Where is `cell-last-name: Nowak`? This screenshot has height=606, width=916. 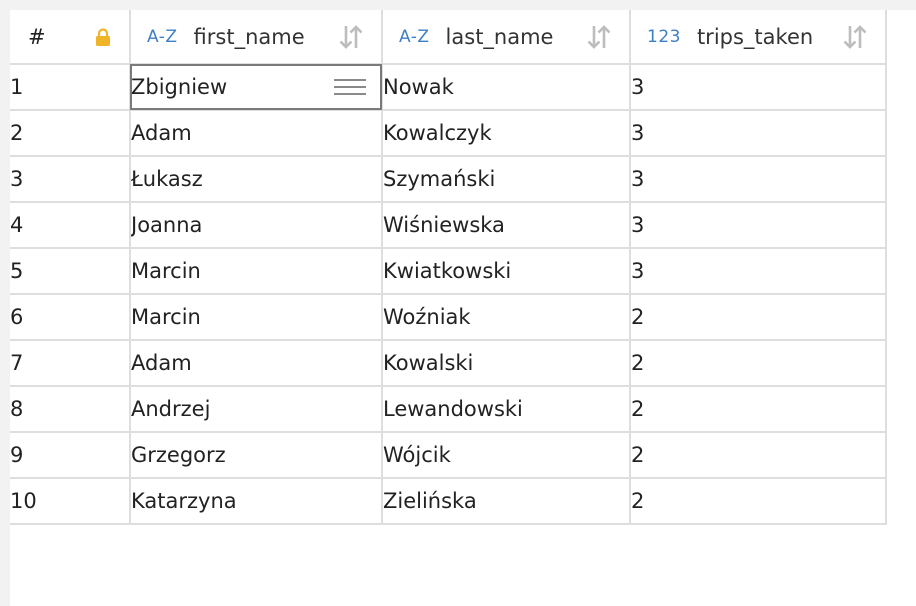
cell-last-name: Nowak is located at coordinates (506, 87).